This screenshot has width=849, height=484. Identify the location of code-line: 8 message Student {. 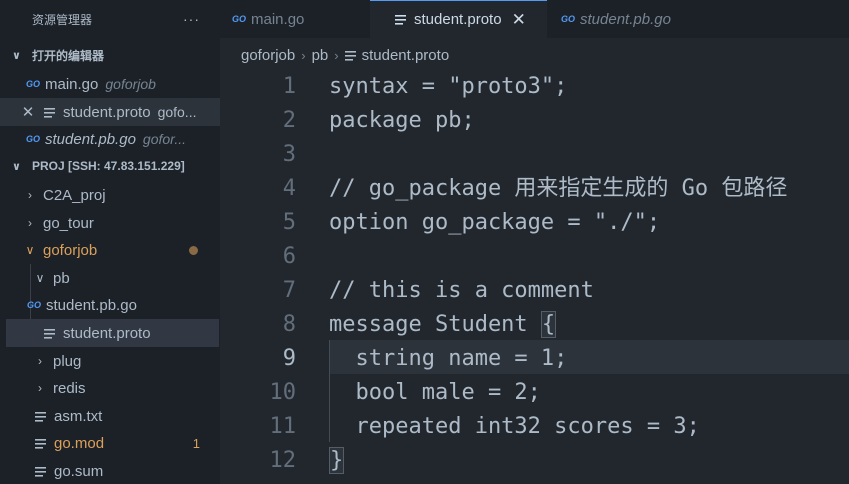
(534, 325).